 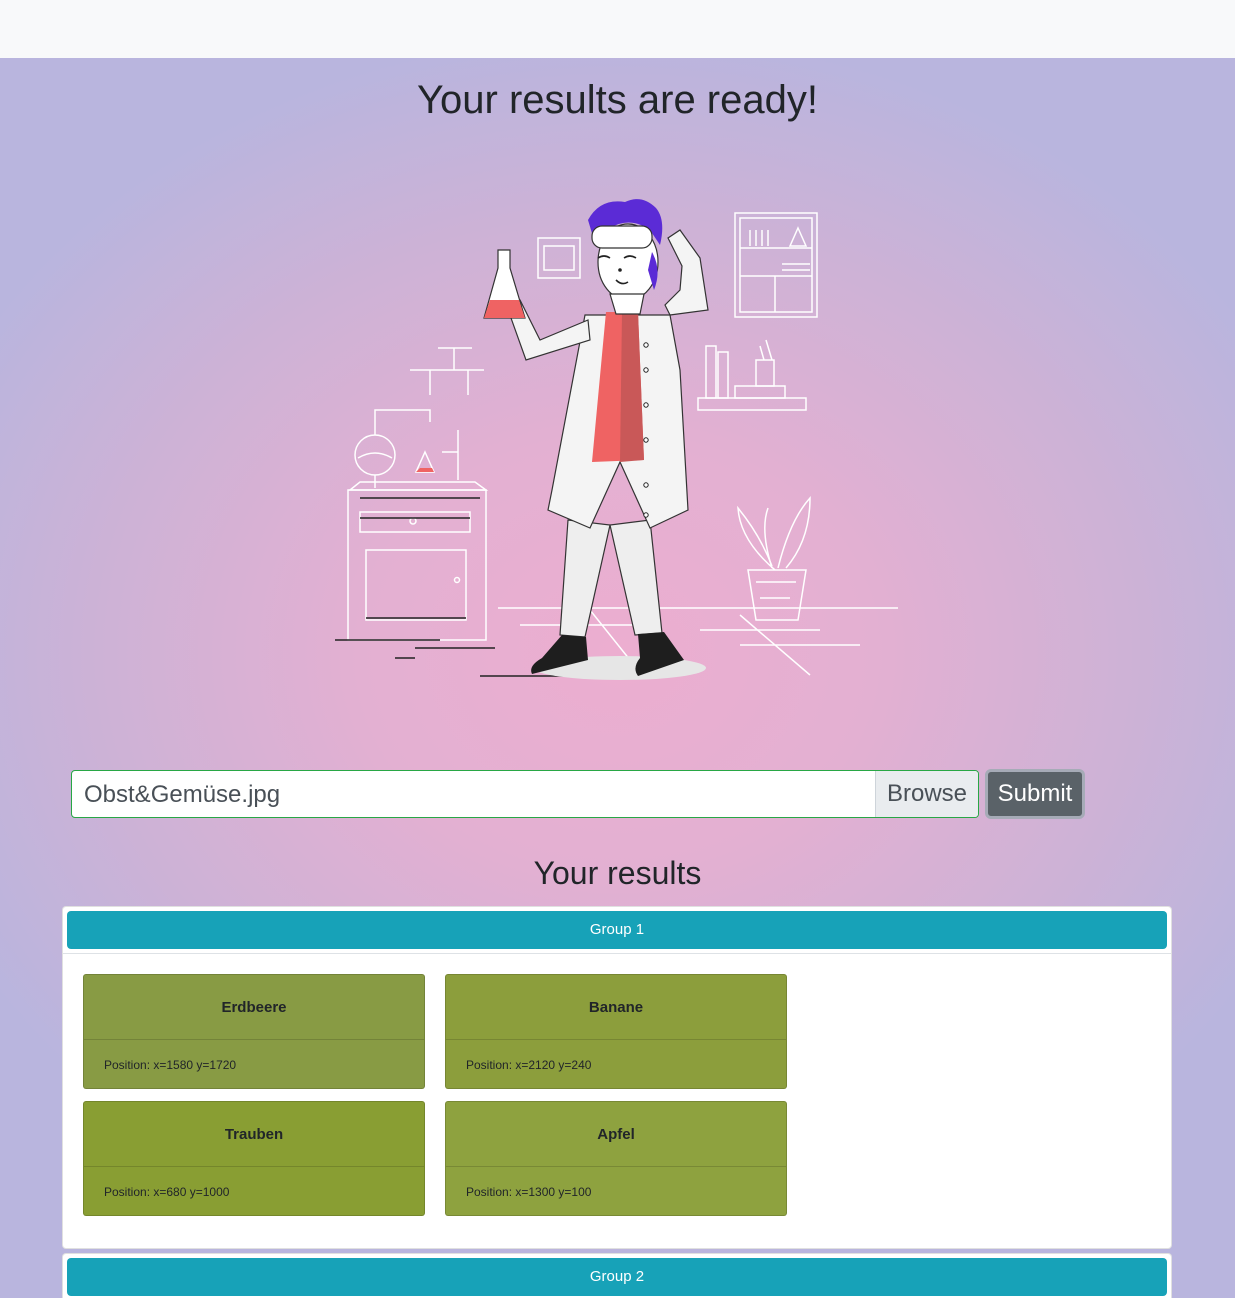 I want to click on item-name: Erdbeere, so click(x=254, y=1007).